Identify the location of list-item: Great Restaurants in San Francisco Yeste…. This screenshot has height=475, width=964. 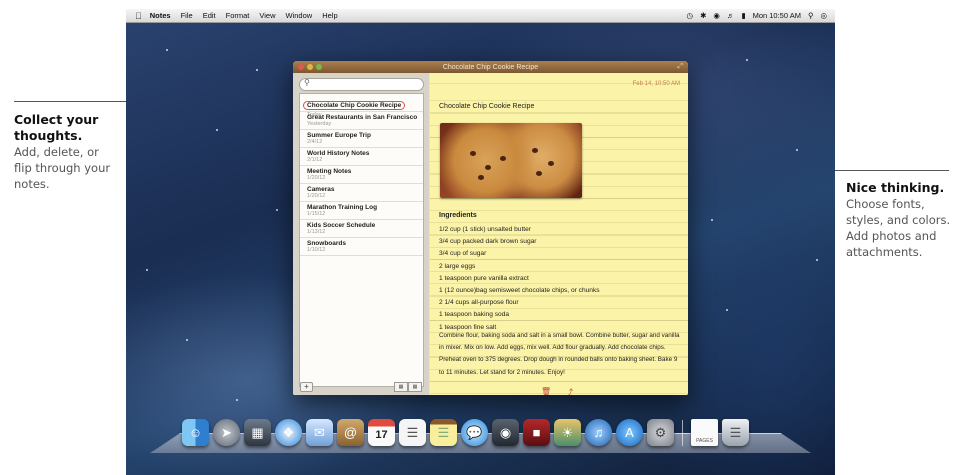
(361, 121).